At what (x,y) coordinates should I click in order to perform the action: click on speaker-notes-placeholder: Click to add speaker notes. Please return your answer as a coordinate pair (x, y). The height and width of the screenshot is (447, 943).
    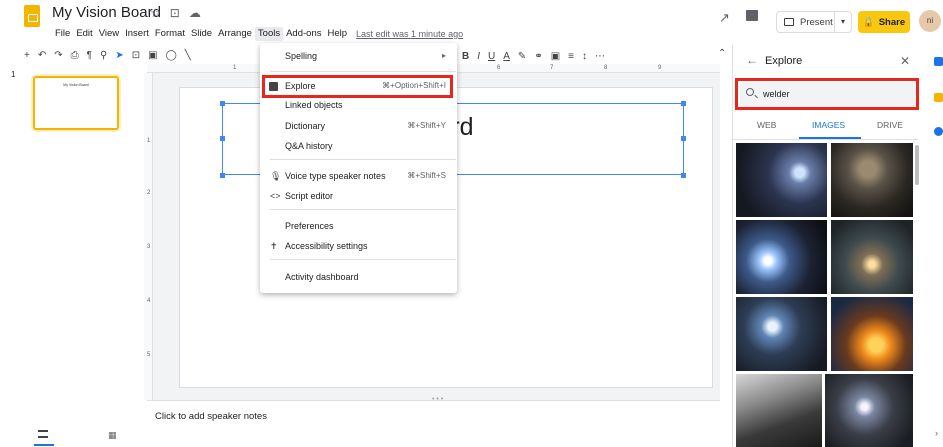
    Looking at the image, I should click on (211, 416).